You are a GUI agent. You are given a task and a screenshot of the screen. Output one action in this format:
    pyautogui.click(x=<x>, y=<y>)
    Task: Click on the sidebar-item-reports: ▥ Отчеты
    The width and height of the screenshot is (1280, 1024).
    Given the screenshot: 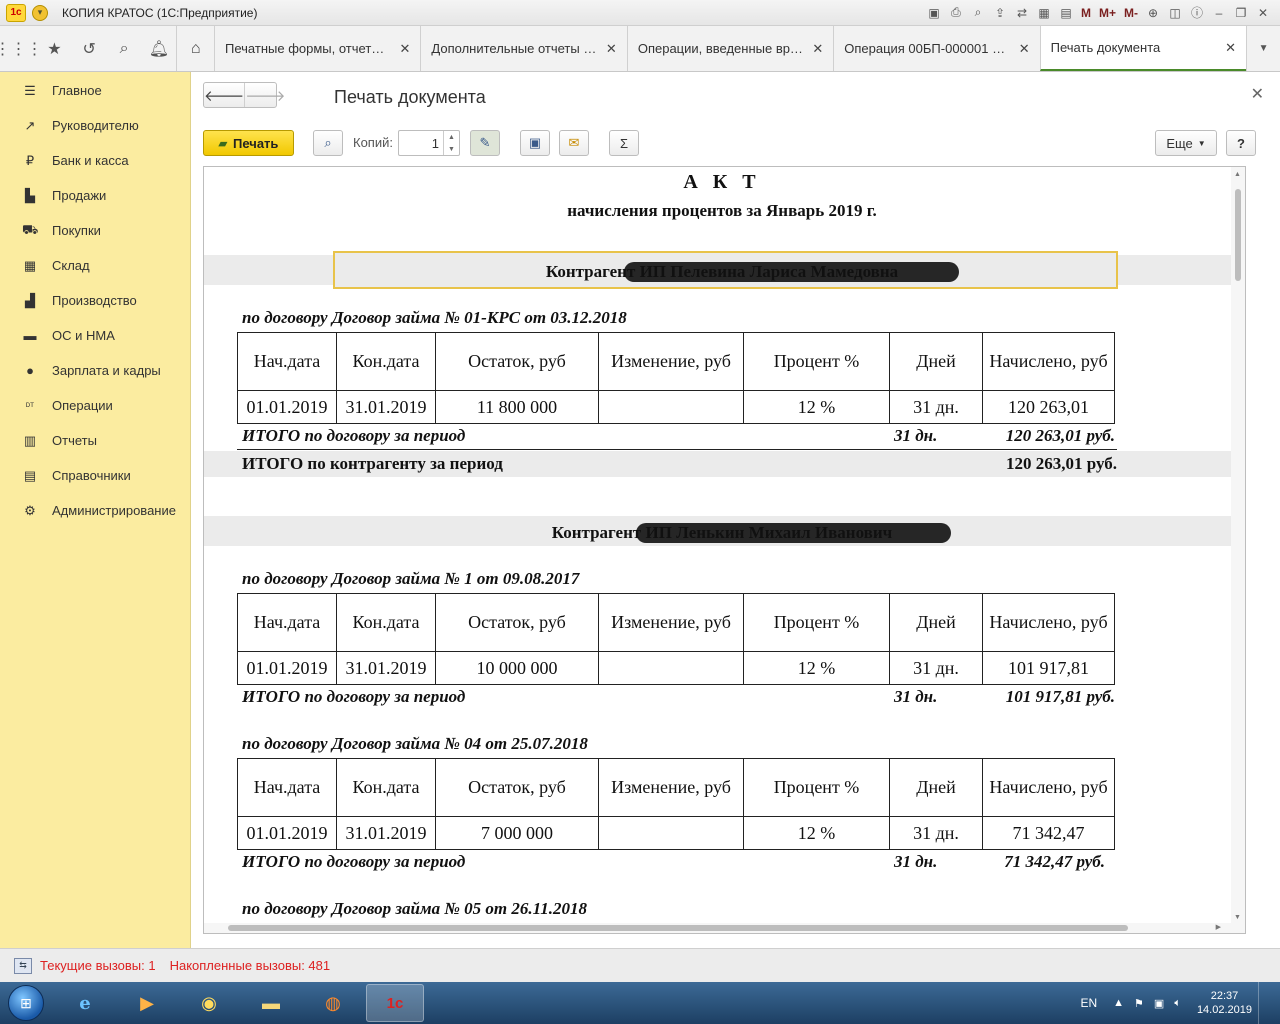 What is the action you would take?
    pyautogui.click(x=95, y=440)
    